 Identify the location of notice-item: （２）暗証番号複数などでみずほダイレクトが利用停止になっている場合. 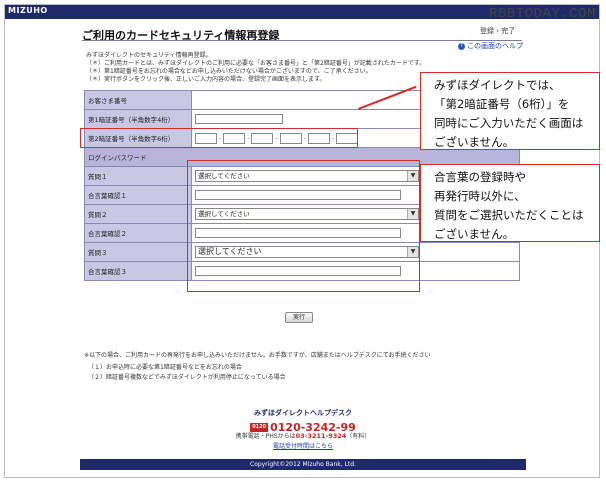
(187, 377).